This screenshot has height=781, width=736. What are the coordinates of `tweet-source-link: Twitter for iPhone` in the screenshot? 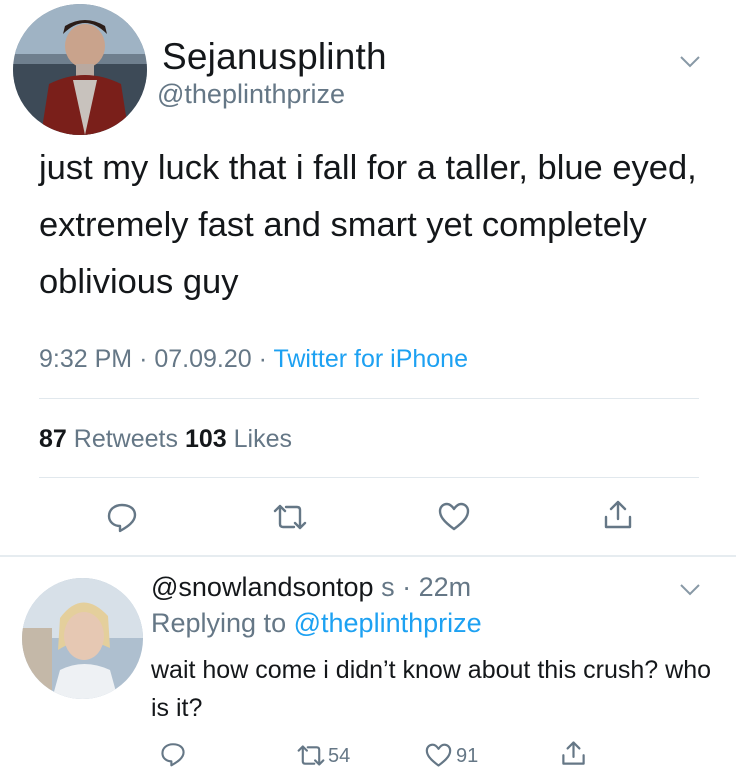 It's located at (370, 359).